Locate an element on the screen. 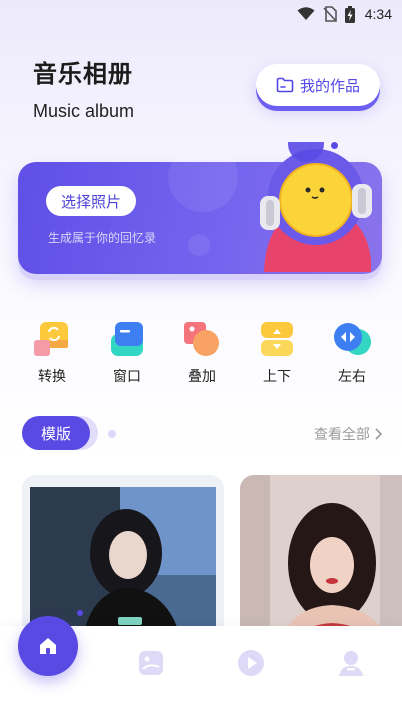 This screenshot has width=402, height=716. my-works-label: 我的作品 is located at coordinates (329, 85).